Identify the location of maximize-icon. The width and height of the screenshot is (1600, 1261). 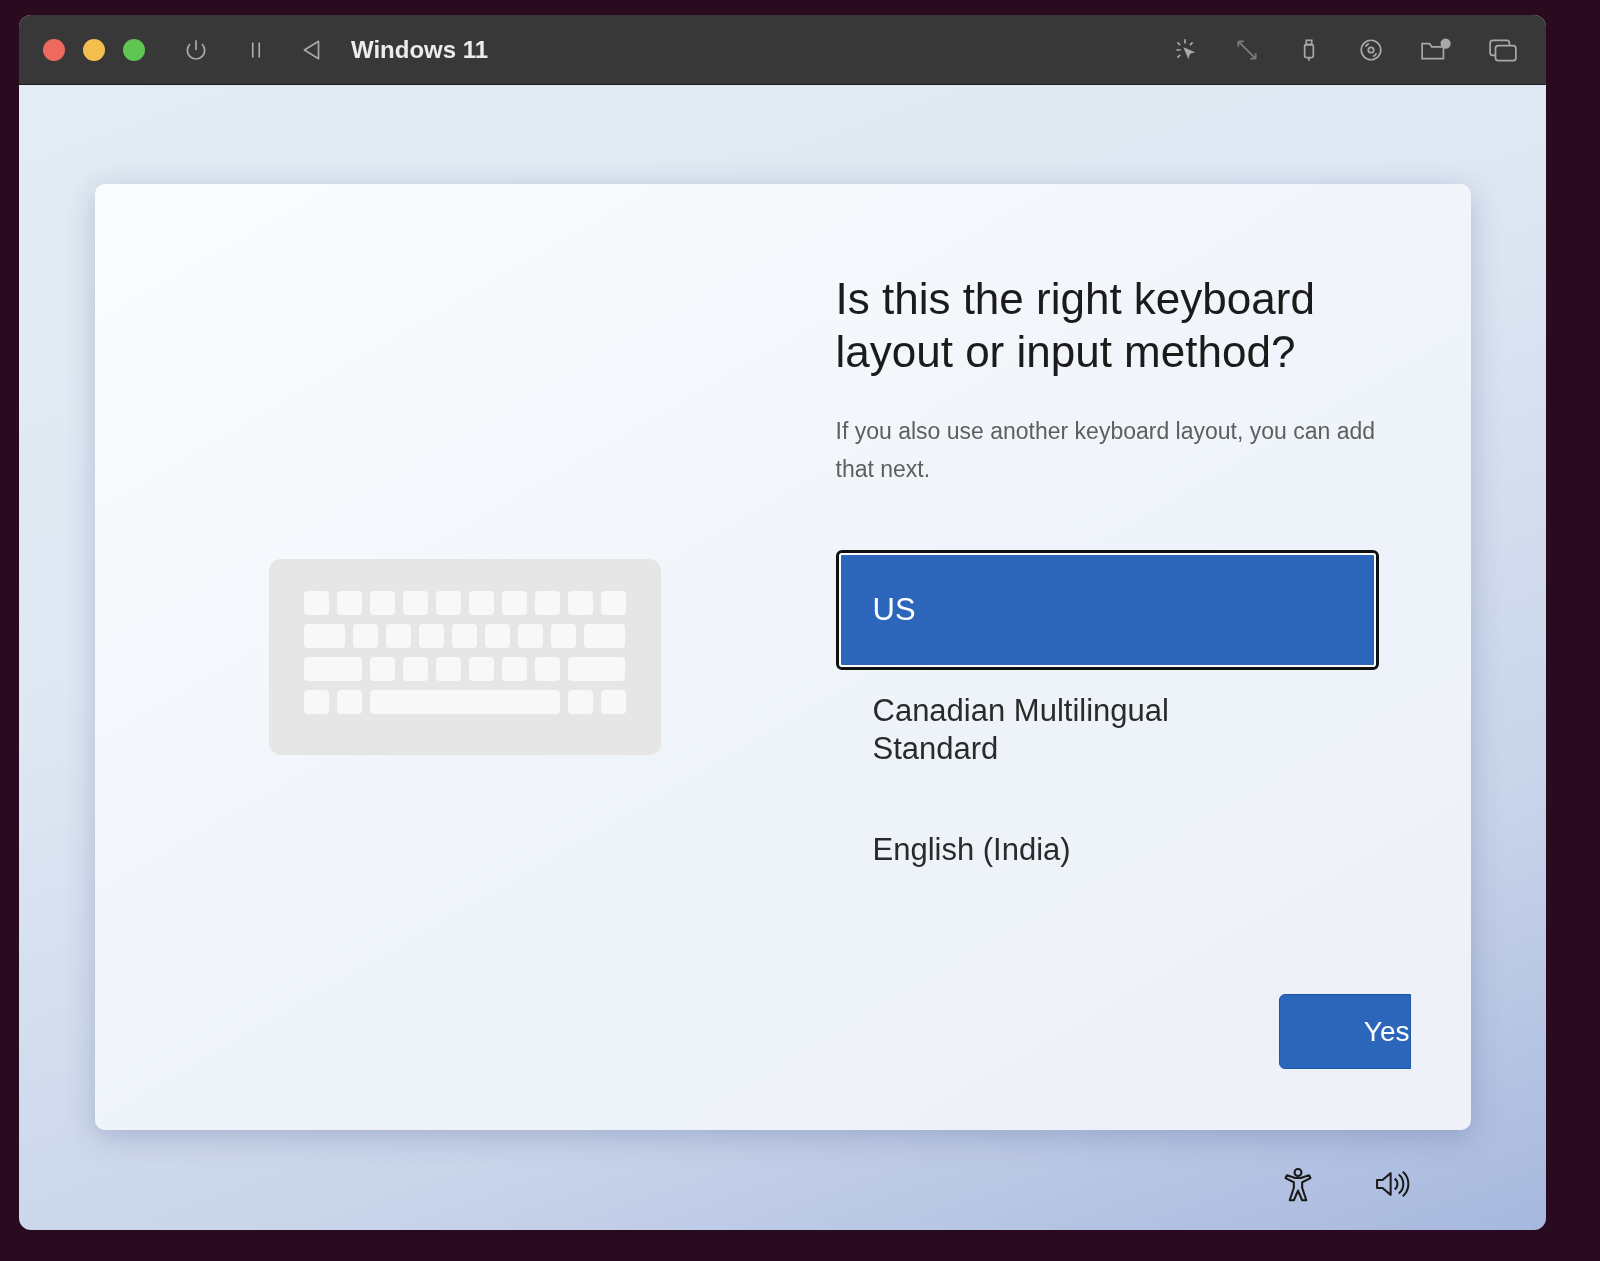
(134, 49).